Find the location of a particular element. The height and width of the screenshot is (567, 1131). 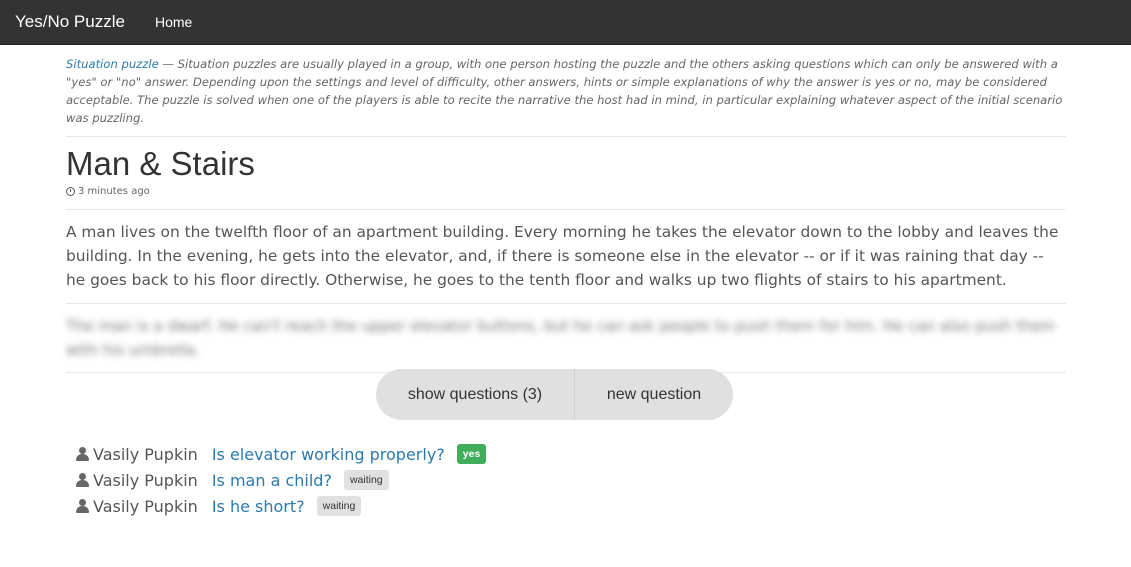

show-questions-button: show questions (3) is located at coordinates (475, 394).